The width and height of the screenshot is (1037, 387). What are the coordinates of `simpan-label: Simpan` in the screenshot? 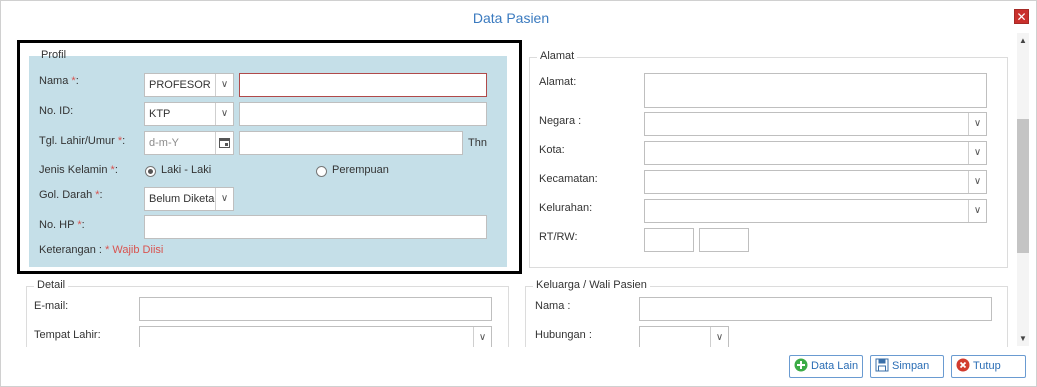 It's located at (911, 366).